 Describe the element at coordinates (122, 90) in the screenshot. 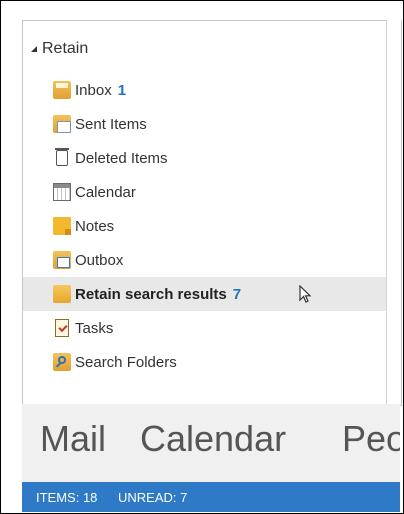

I see `unread-count: 1` at that location.